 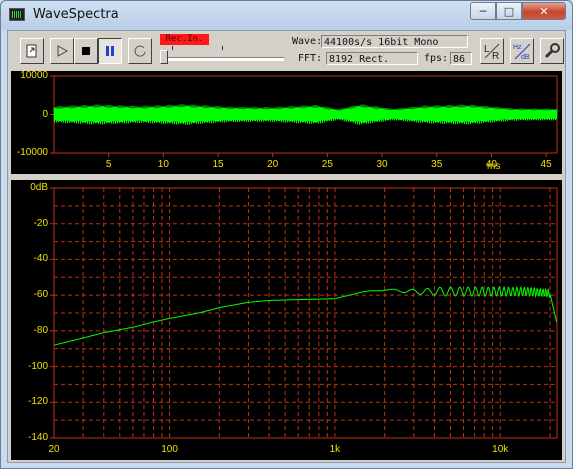 I want to click on rec-input-indicator: Rec.In., so click(x=184, y=39).